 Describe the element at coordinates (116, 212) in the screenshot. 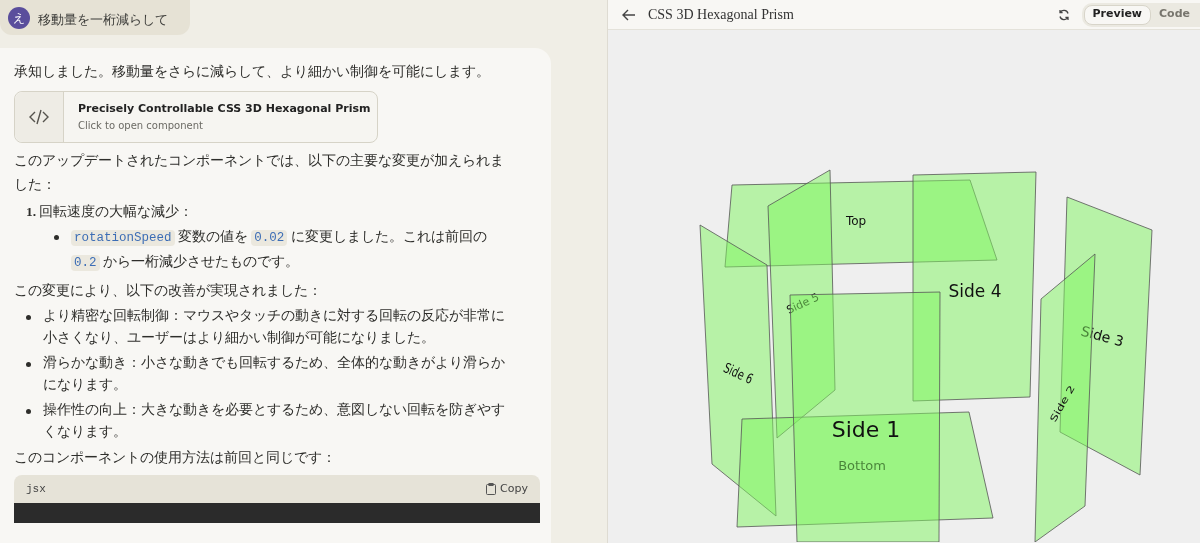

I see `list-item-text: 回転速度の大幅な減少：` at that location.